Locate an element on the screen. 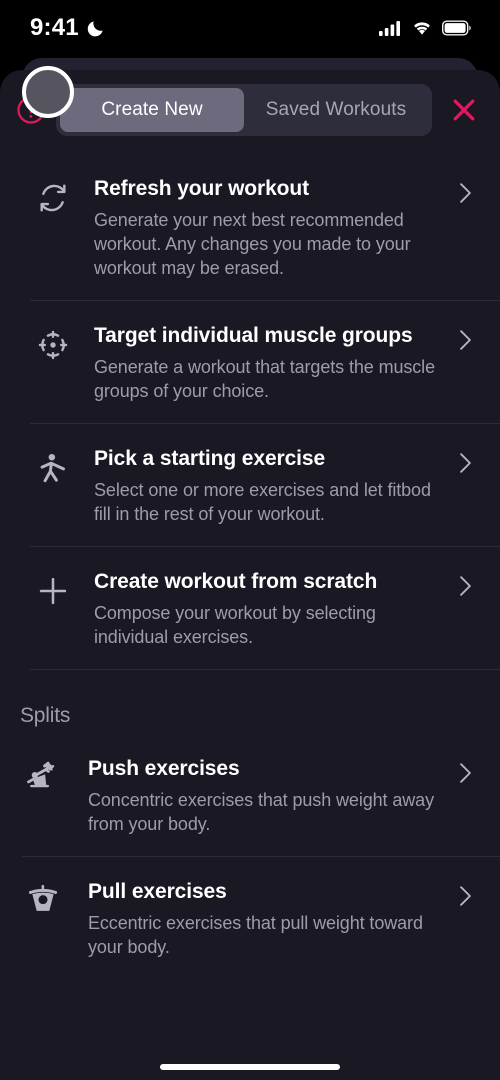 The width and height of the screenshot is (500, 1080). tab-saved-workouts: Saved Workouts is located at coordinates (336, 110).